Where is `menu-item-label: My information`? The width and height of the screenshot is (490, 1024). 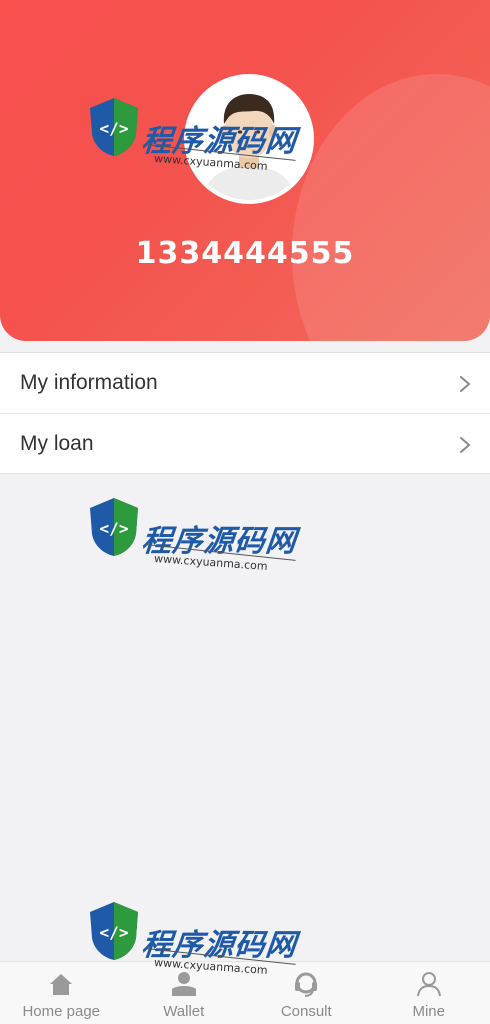 menu-item-label: My information is located at coordinates (89, 382).